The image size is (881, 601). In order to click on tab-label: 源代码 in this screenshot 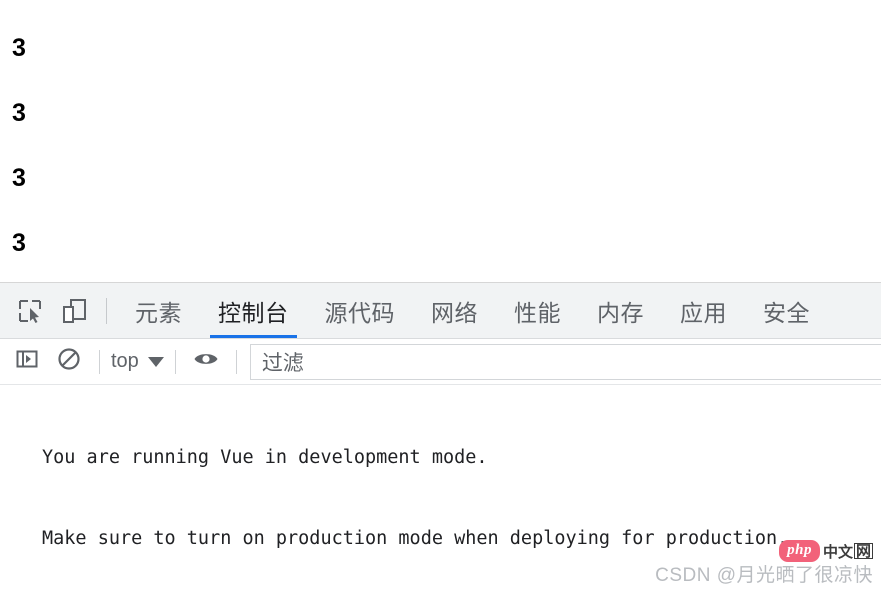, I will do `click(359, 312)`.